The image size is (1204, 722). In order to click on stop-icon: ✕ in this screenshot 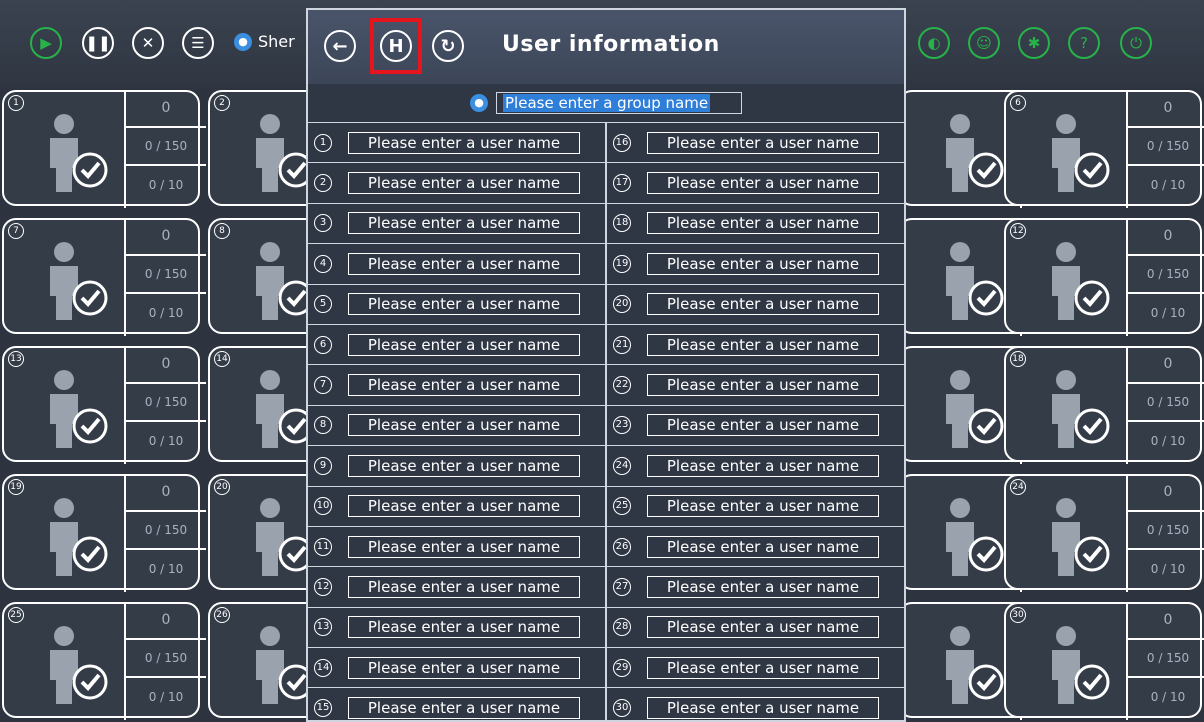, I will do `click(148, 43)`.